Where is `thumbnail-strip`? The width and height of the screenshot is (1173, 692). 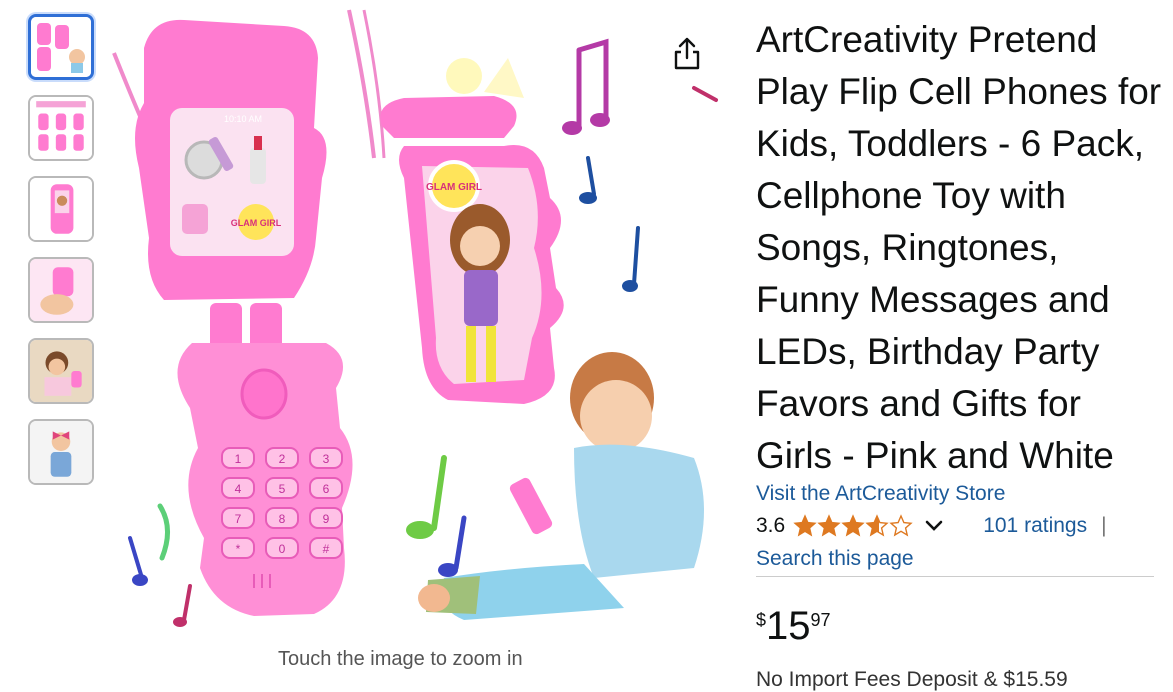 thumbnail-strip is located at coordinates (63, 257).